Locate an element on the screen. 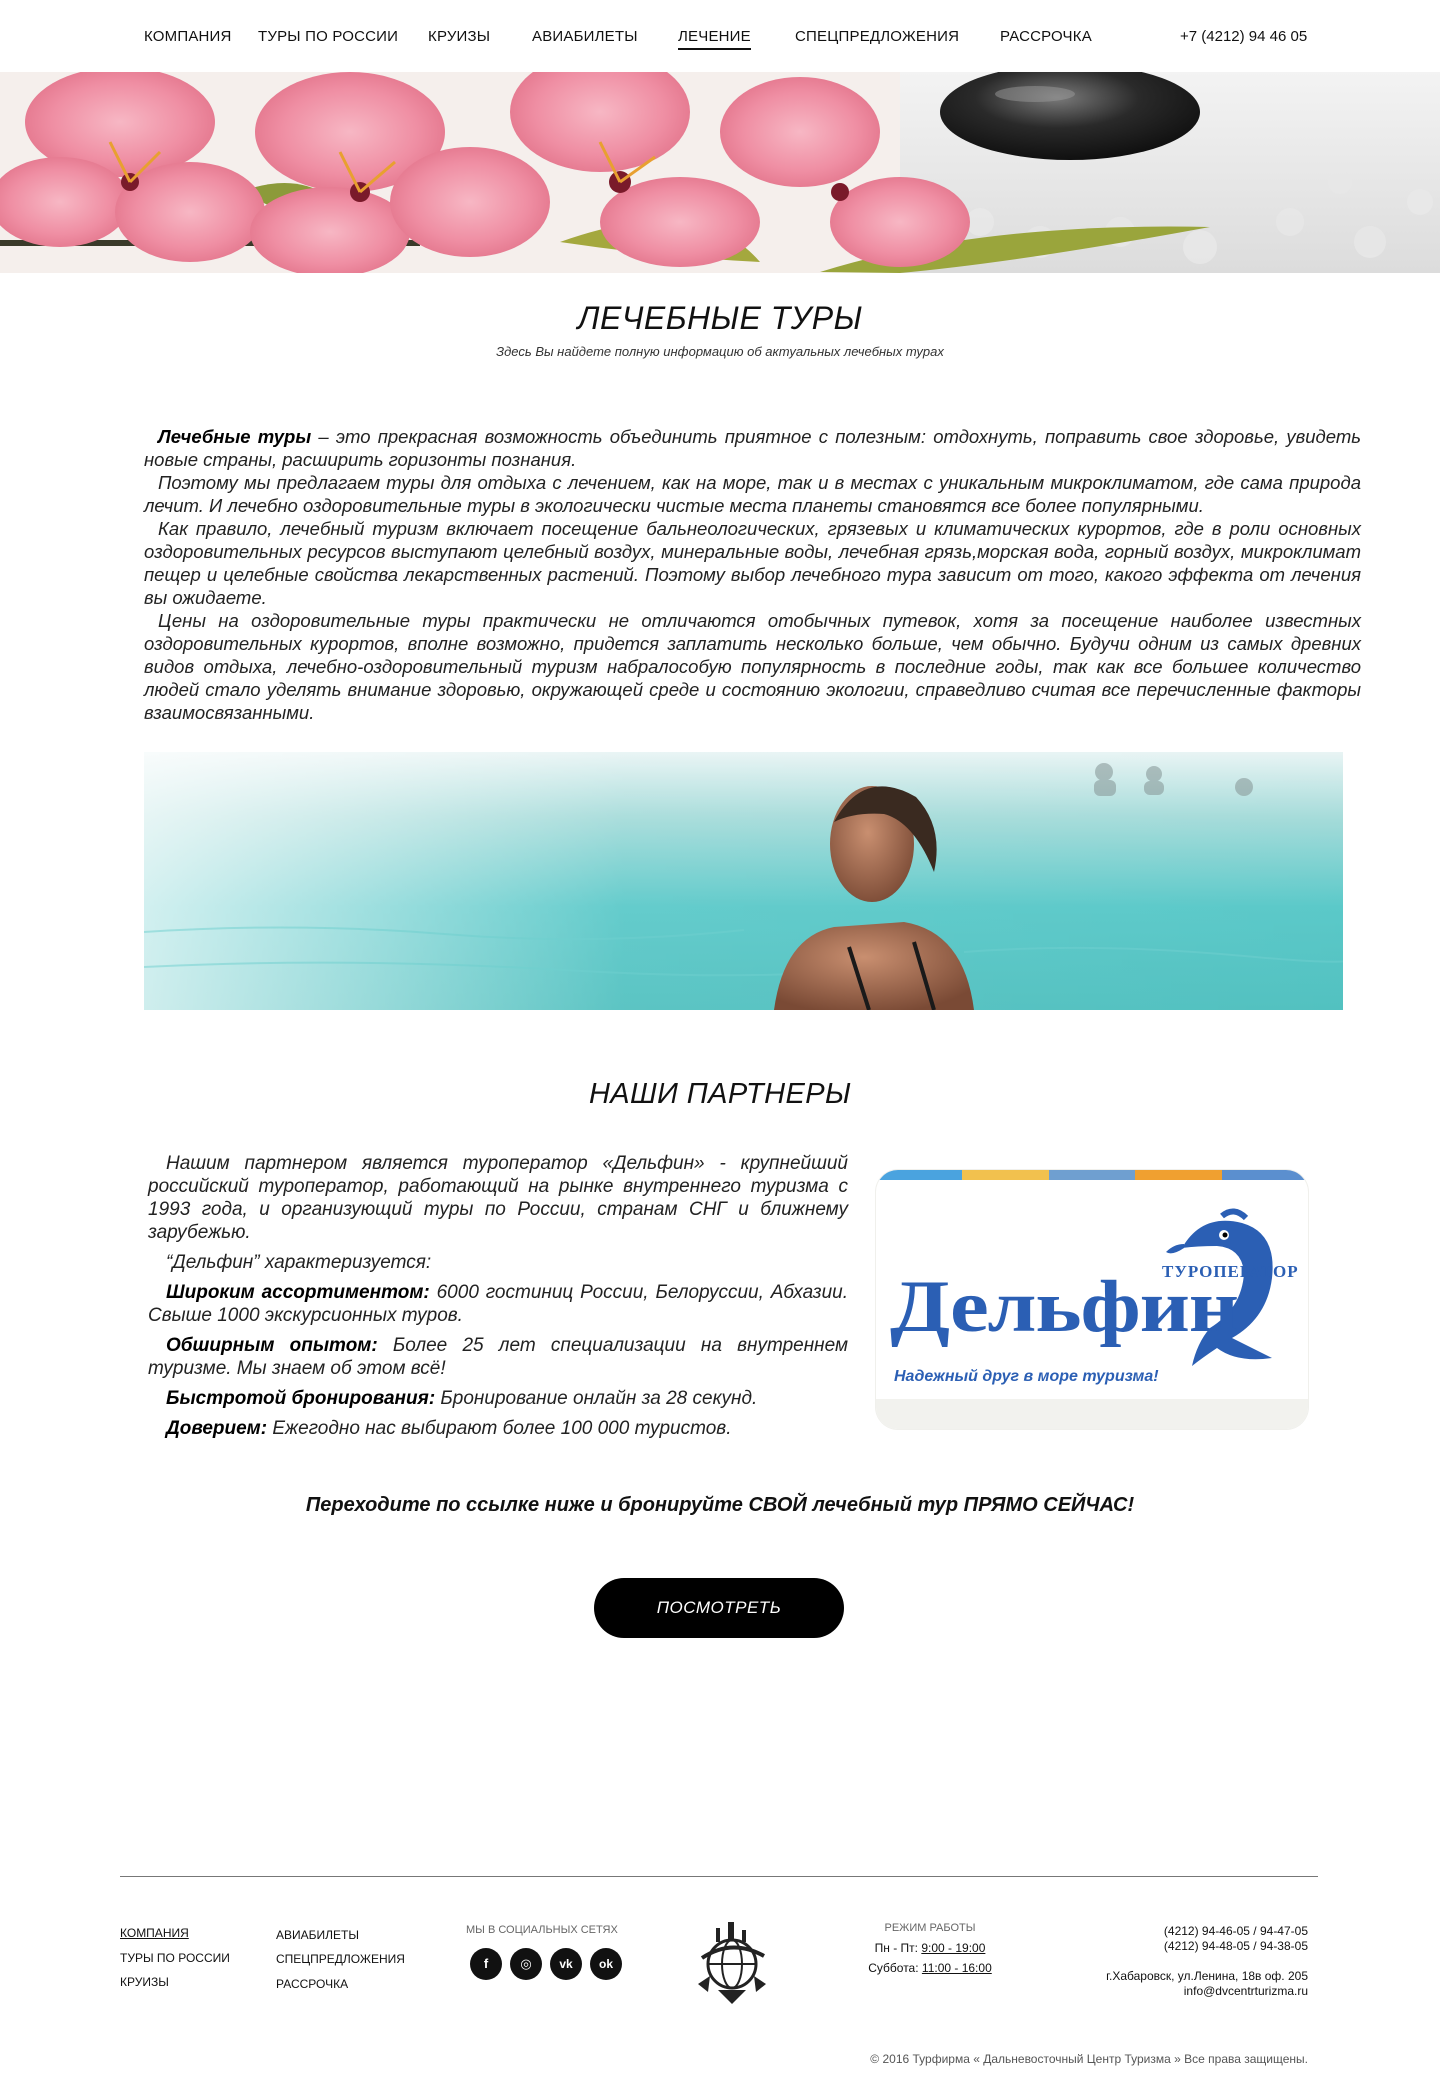 The width and height of the screenshot is (1440, 2093). footer-phone-1: (4212) 94-46-05 / 94-47-05 is located at coordinates (1236, 1931).